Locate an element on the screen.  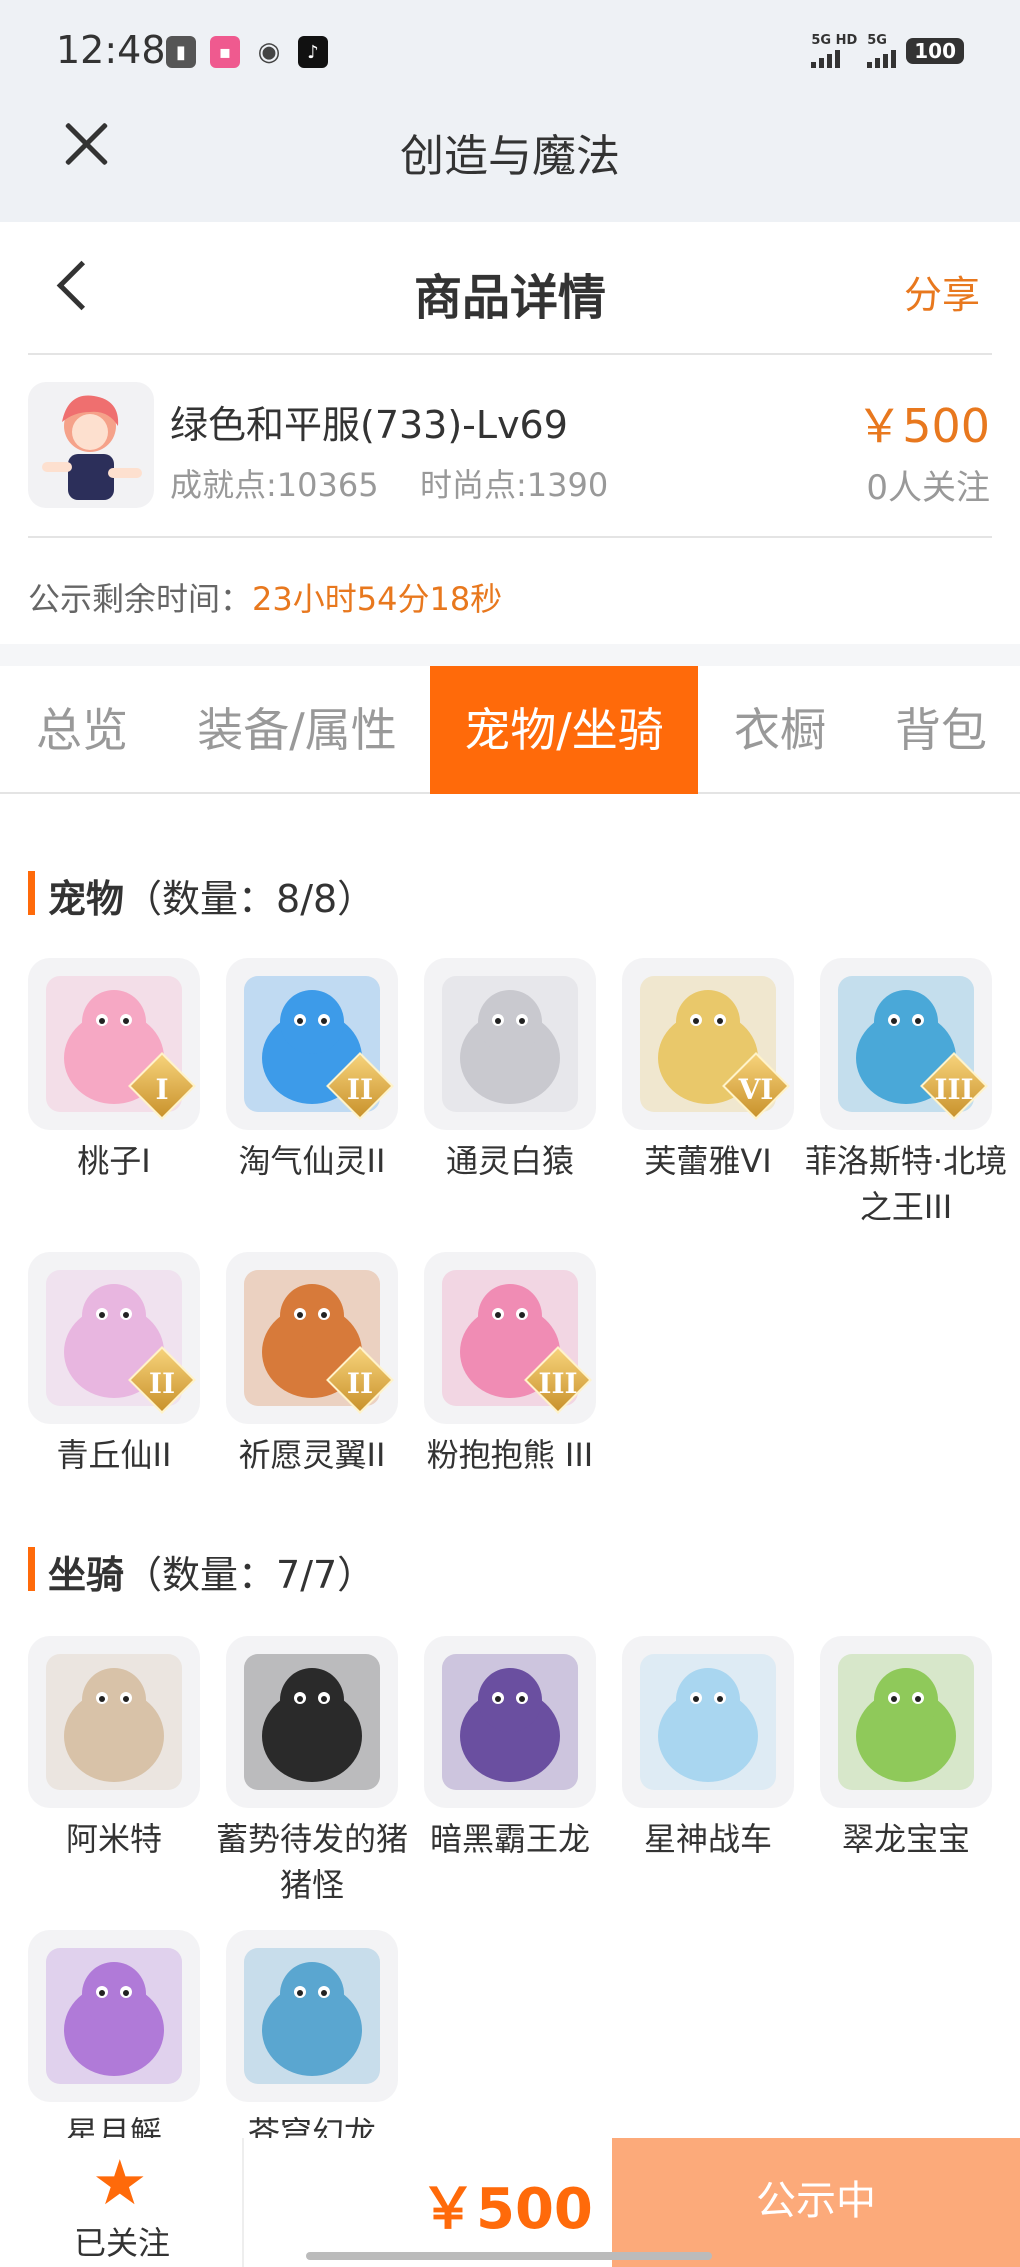
battery-icon: 100 is located at coordinates (935, 51).